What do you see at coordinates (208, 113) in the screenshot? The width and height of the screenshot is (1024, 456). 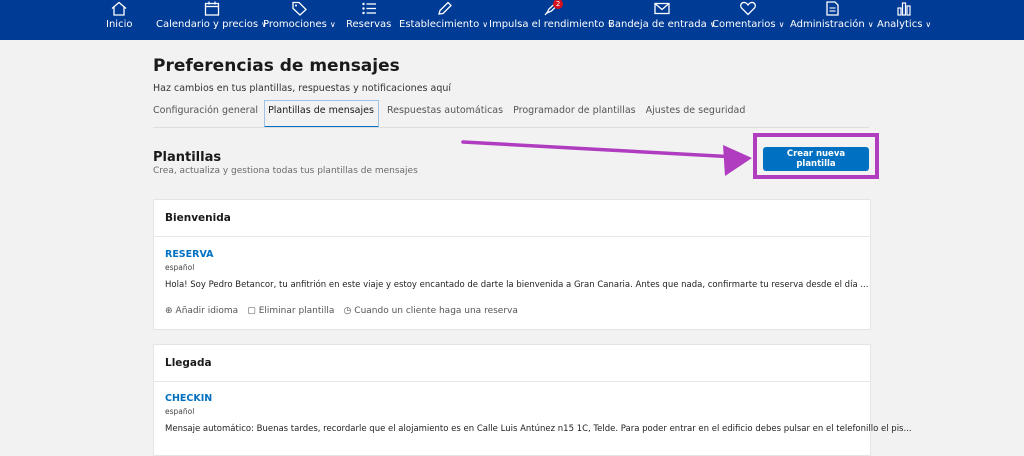 I see `tab-configuracion-general: Configuración general` at bounding box center [208, 113].